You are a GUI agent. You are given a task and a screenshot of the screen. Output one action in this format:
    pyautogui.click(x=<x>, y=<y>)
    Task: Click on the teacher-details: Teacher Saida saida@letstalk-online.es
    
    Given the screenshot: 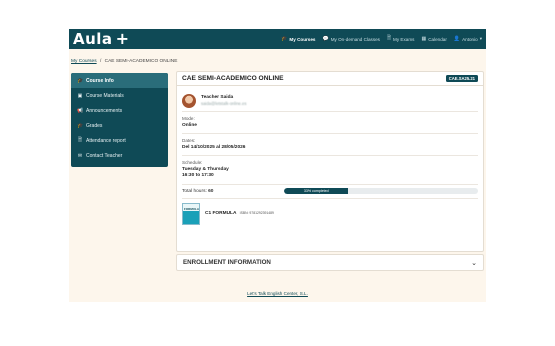 What is the action you would take?
    pyautogui.click(x=223, y=100)
    